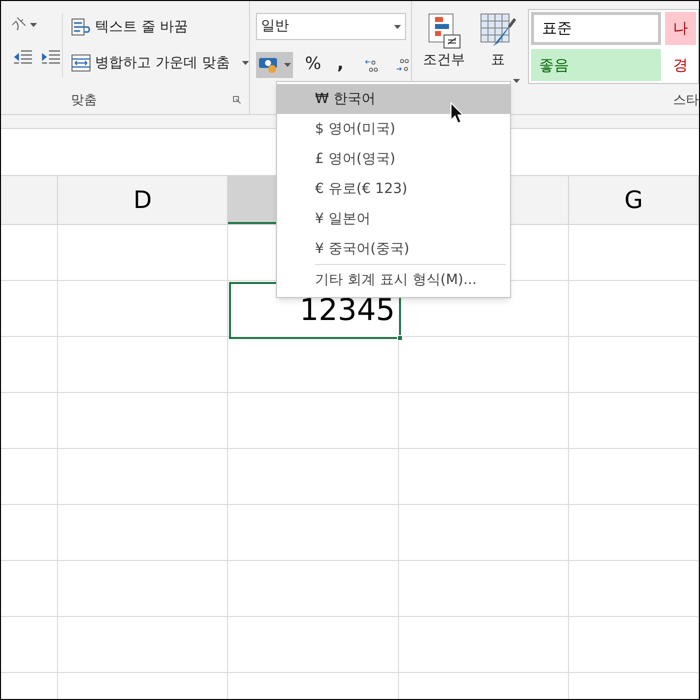  Describe the element at coordinates (84, 101) in the screenshot. I see `group-label: 맞춤` at that location.